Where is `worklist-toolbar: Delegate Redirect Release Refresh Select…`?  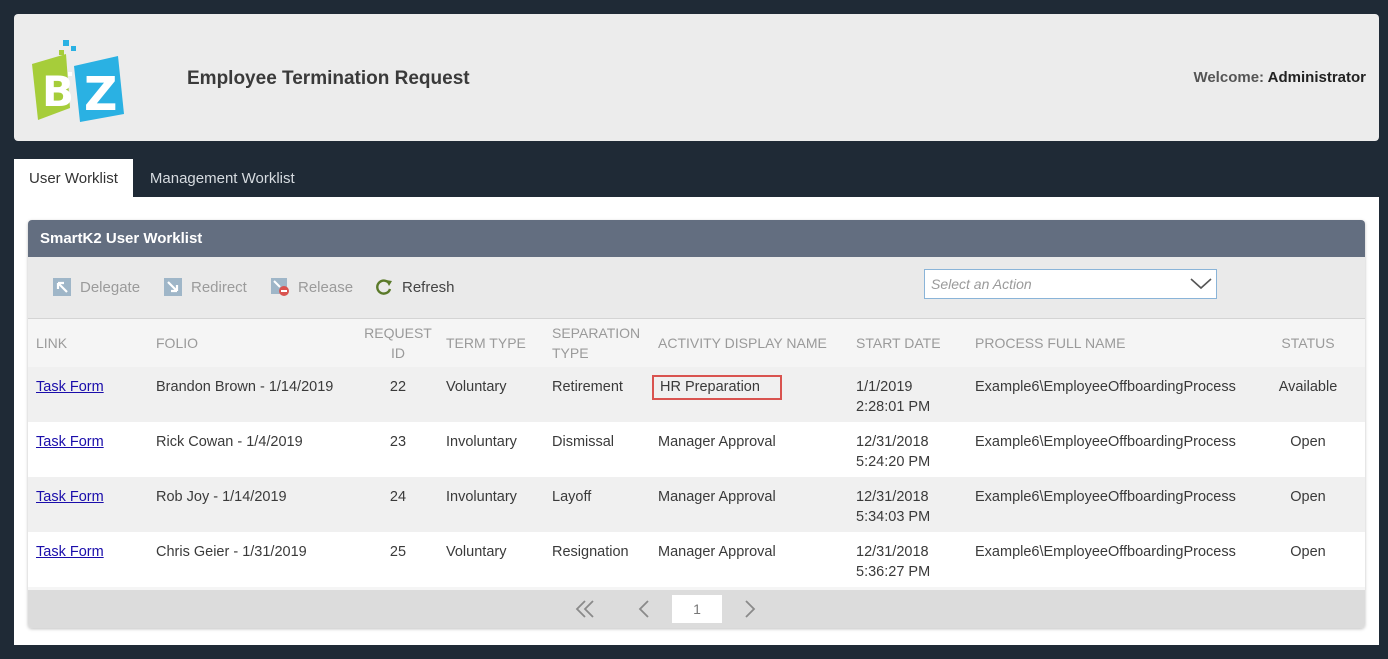 worklist-toolbar: Delegate Redirect Release Refresh Select… is located at coordinates (696, 288).